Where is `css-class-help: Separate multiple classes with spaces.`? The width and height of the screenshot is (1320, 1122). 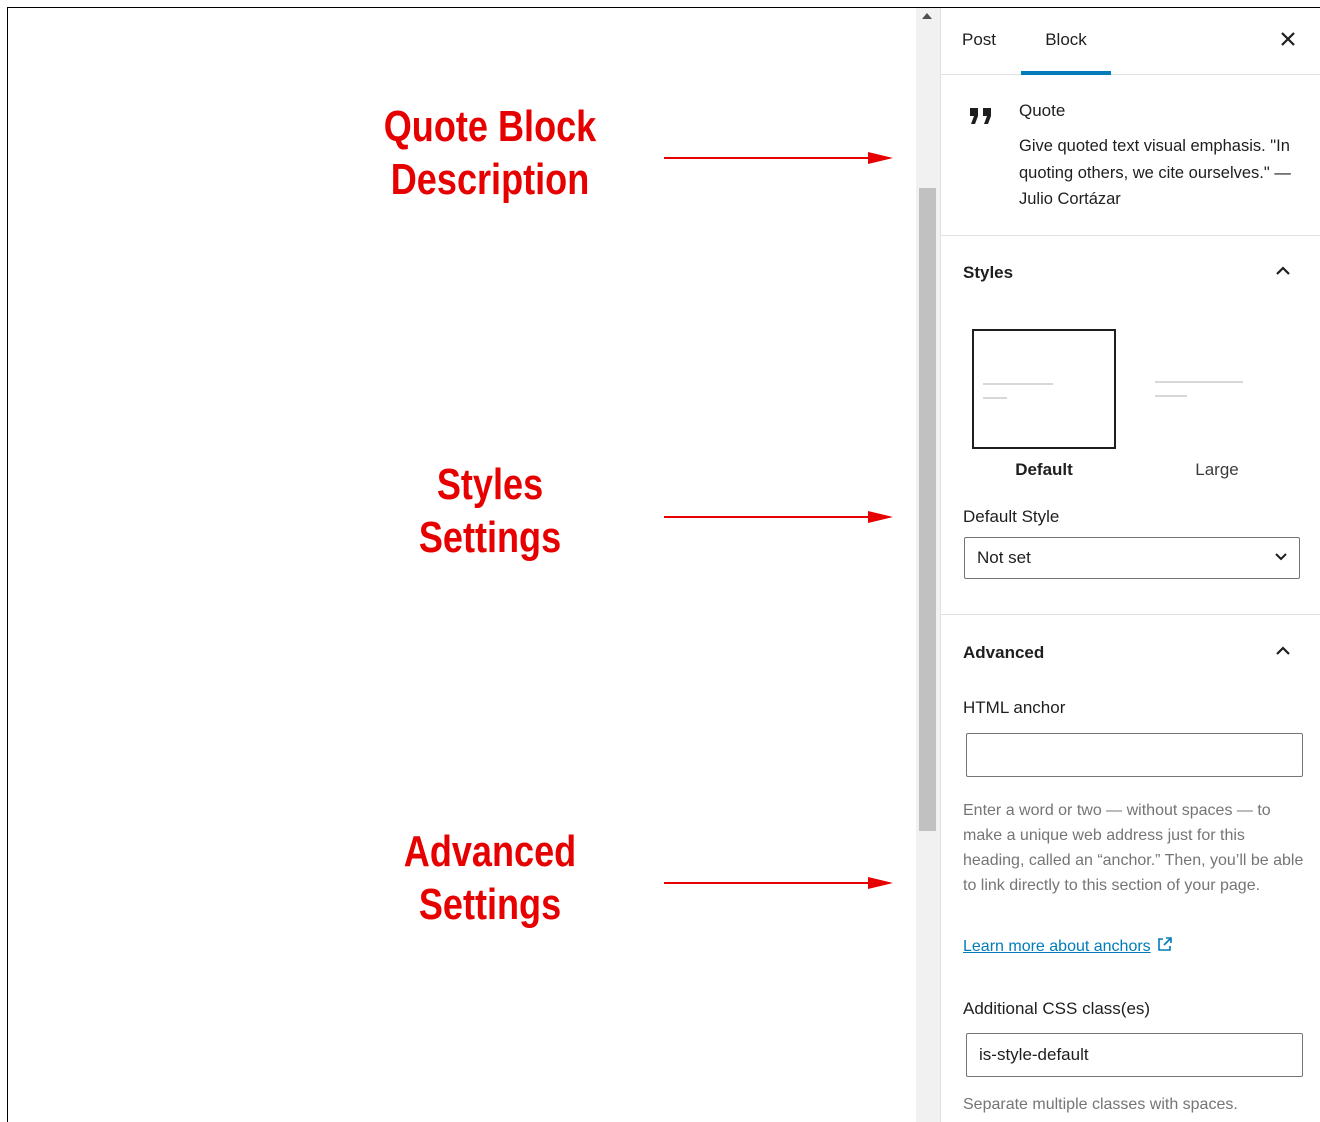
css-class-help: Separate multiple classes with spaces. is located at coordinates (1100, 1104).